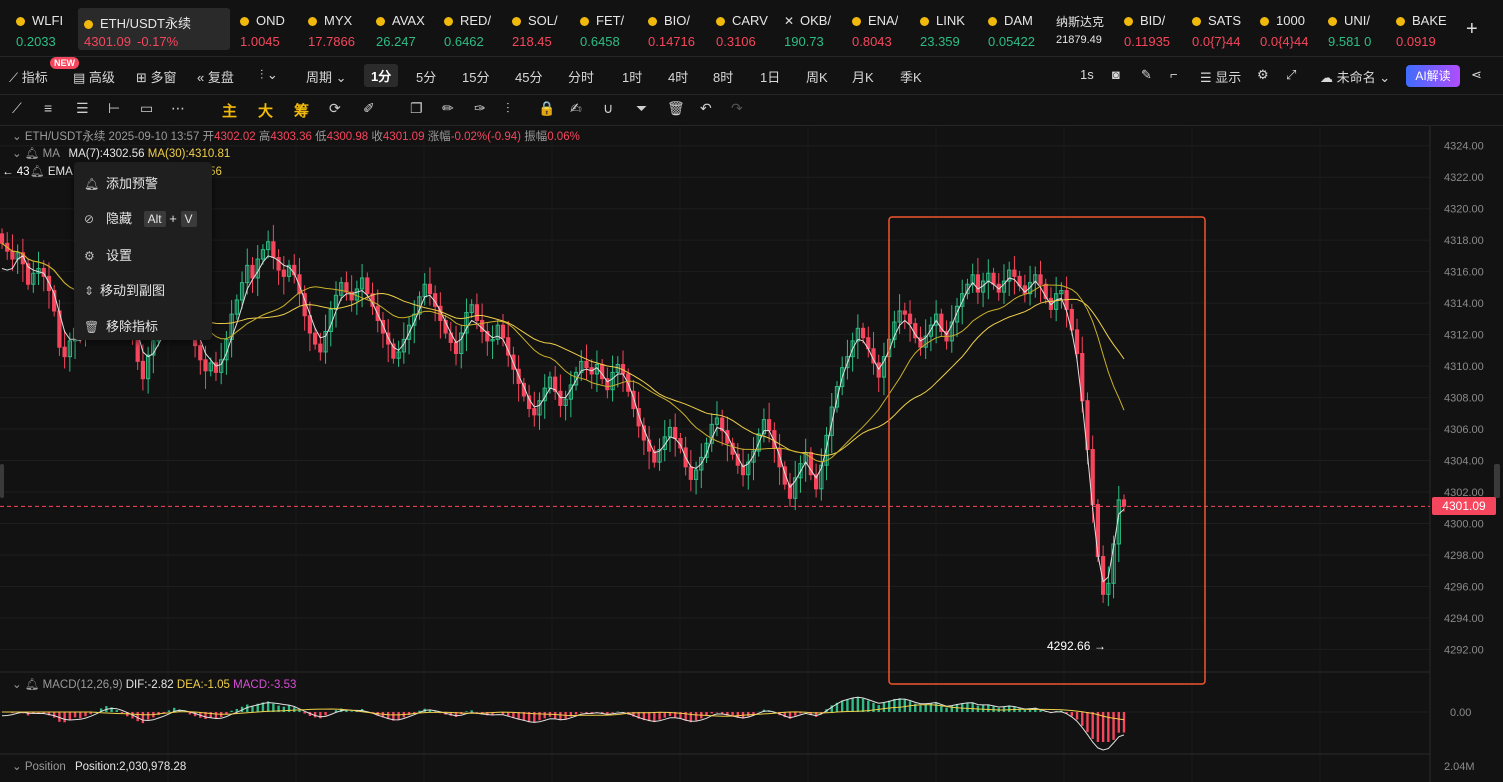 Image resolution: width=1503 pixels, height=782 pixels. I want to click on ticker-16: SATS 0.0{7}44, so click(1221, 29).